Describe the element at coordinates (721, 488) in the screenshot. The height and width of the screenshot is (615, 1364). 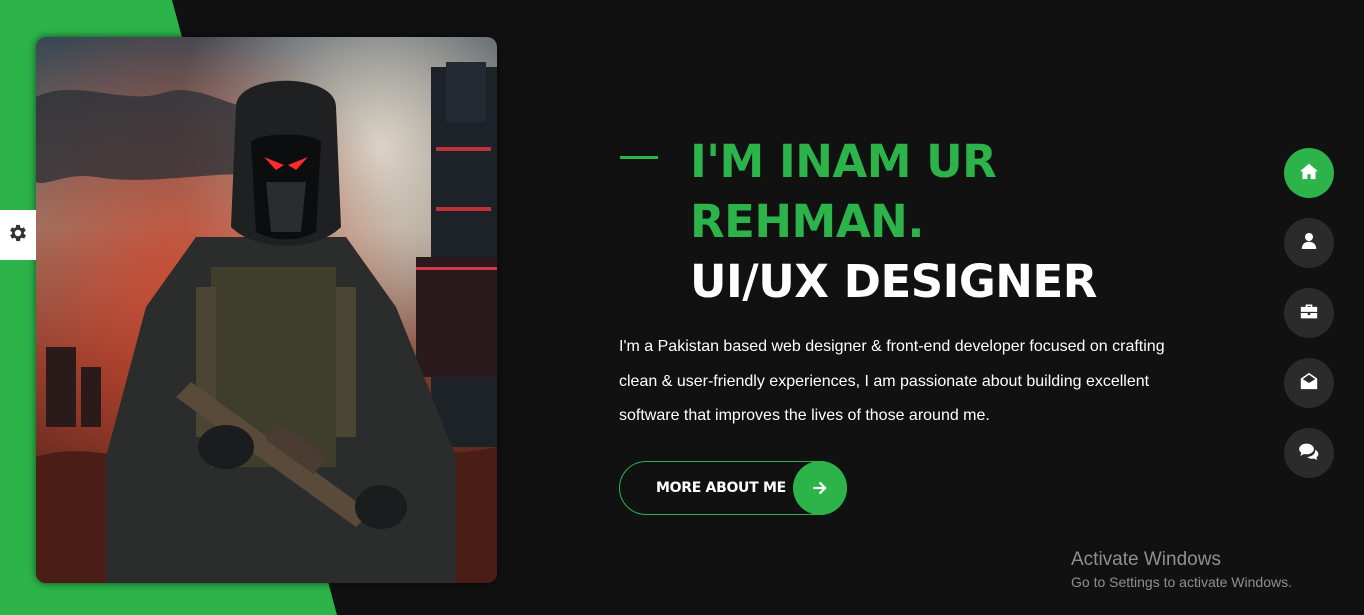
I see `more-about-me-label: MORE ABOUT ME` at that location.